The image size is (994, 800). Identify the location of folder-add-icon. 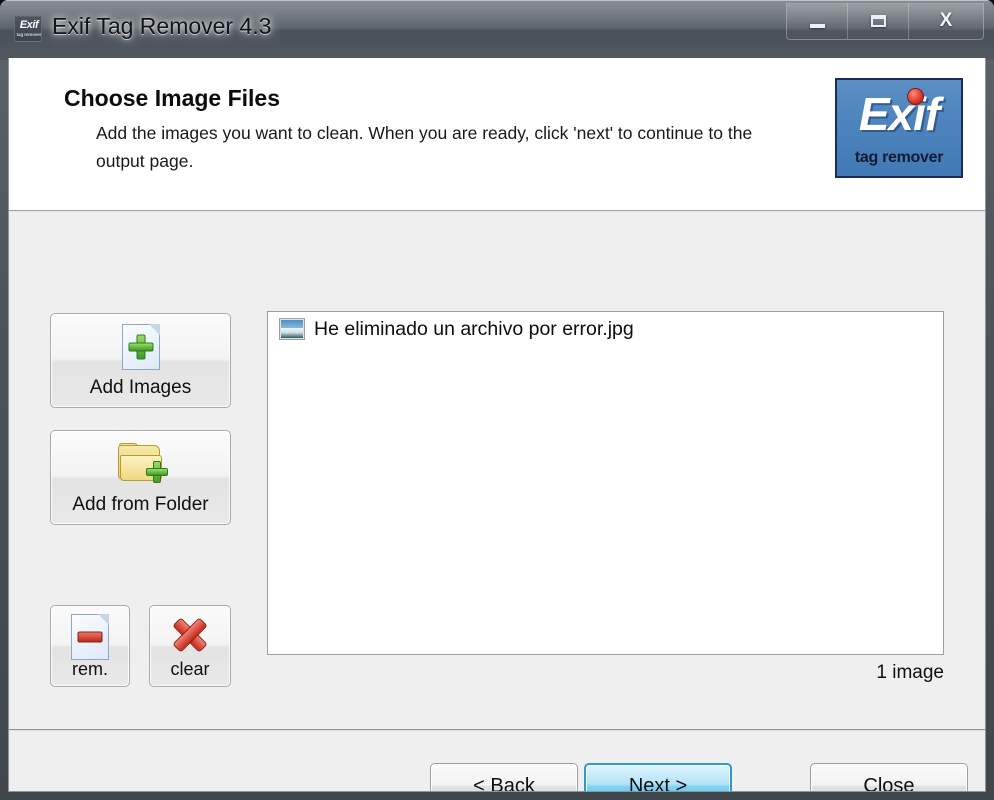
(142, 463).